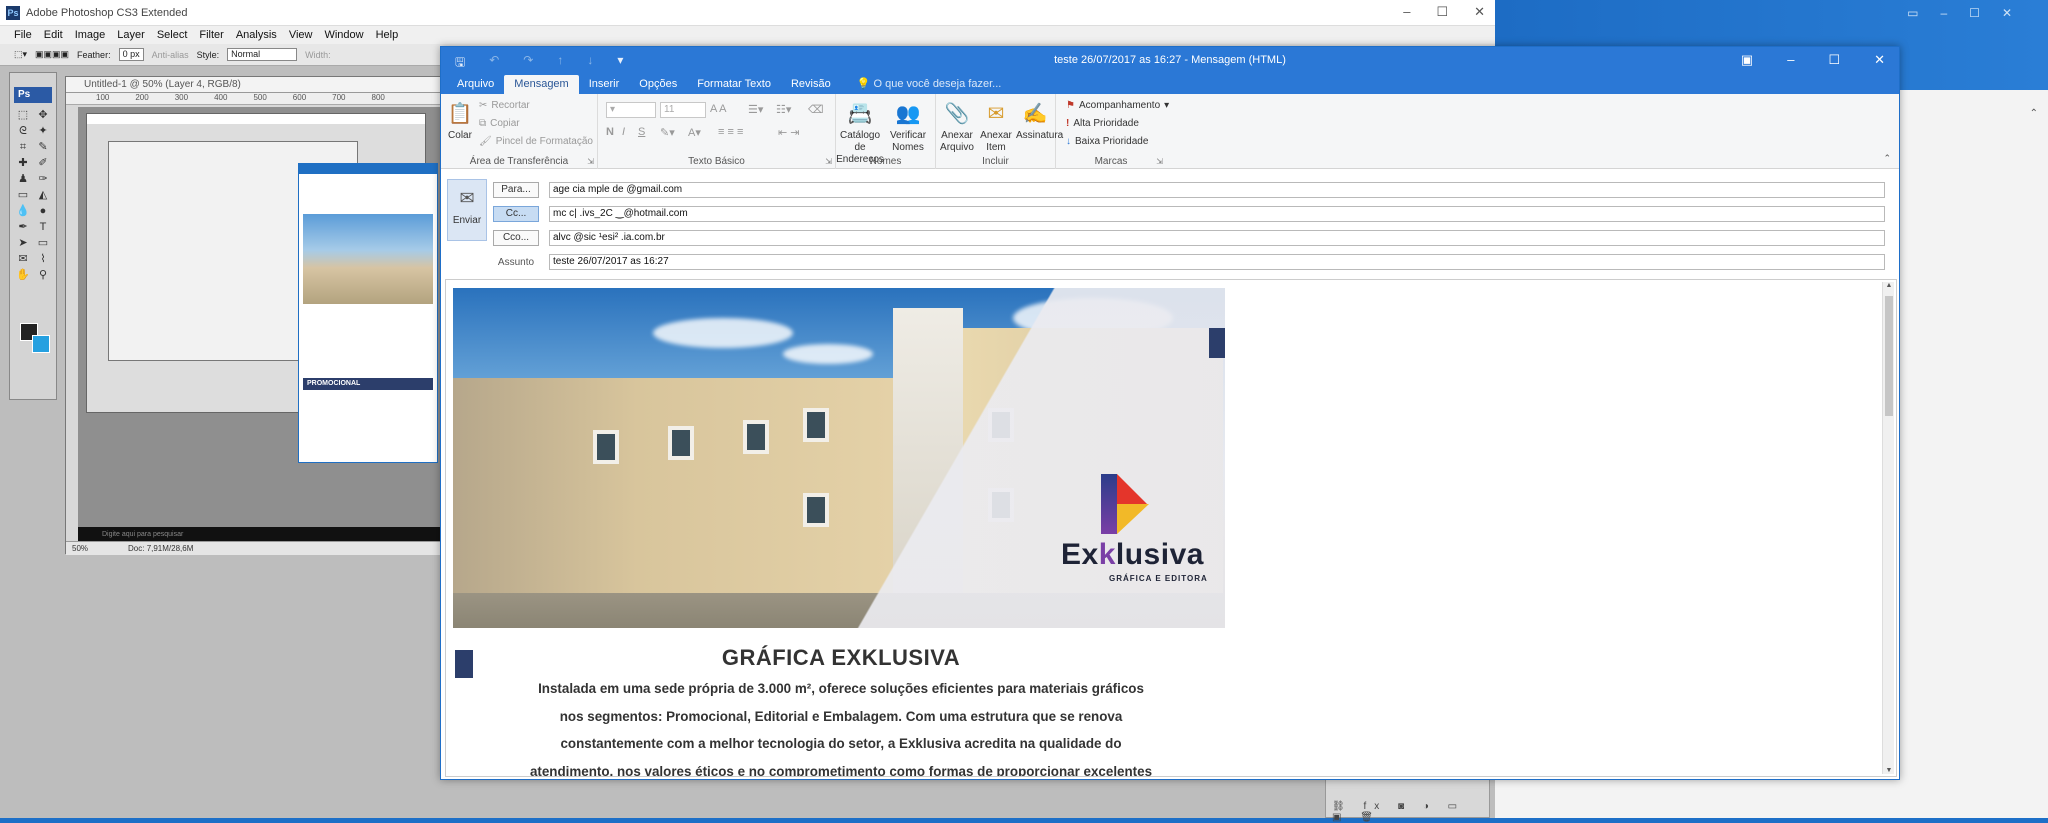 Image resolution: width=2048 pixels, height=823 pixels. What do you see at coordinates (387, 35) in the screenshot?
I see `menu-help: Help` at bounding box center [387, 35].